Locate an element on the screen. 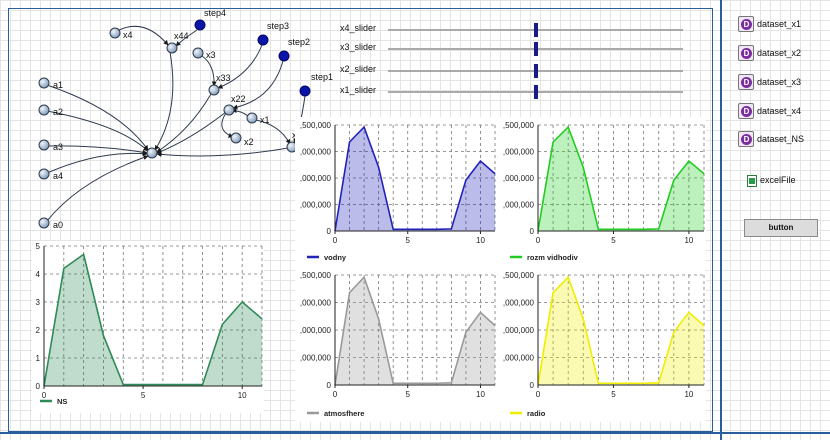  graph-node-a0: a0 is located at coordinates (50, 223).